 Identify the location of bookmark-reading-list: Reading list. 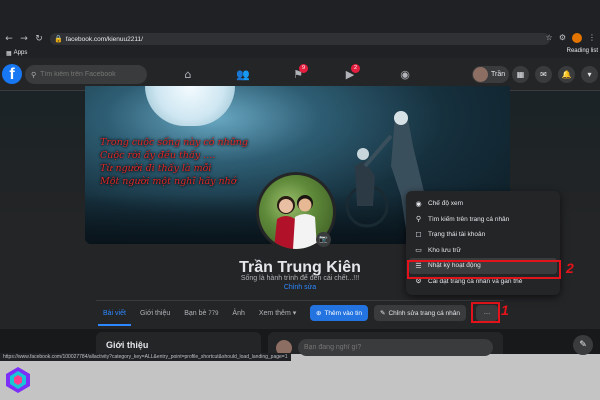
(582, 51).